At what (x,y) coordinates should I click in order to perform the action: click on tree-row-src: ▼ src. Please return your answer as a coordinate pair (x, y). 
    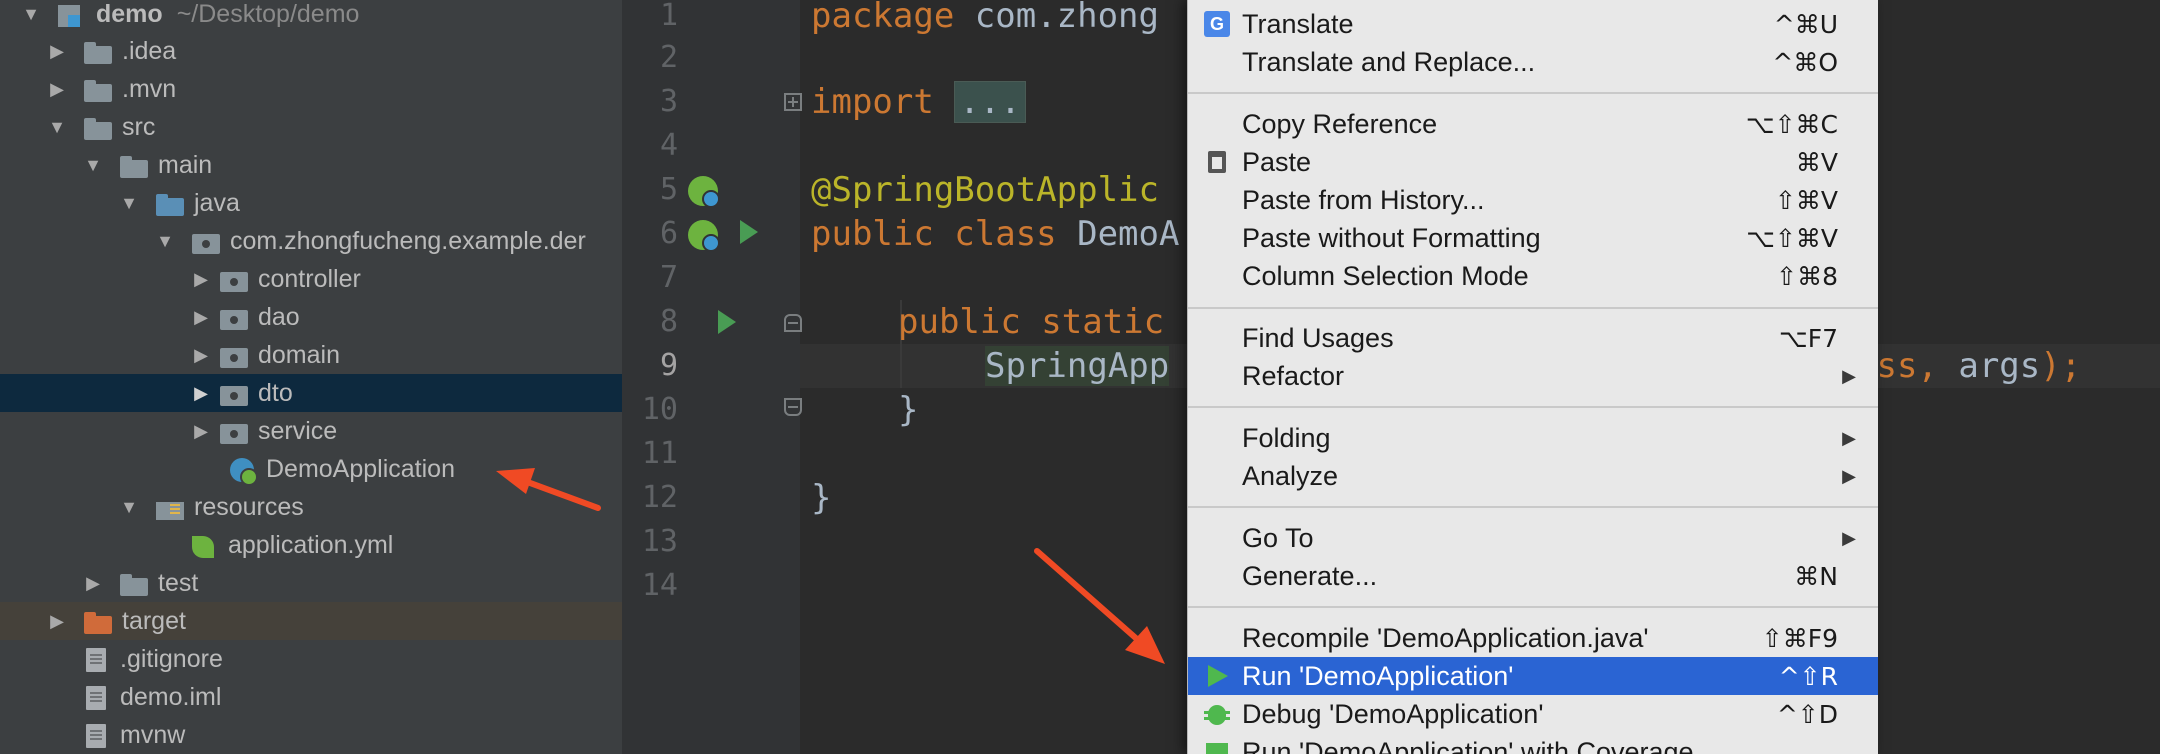
    Looking at the image, I should click on (311, 127).